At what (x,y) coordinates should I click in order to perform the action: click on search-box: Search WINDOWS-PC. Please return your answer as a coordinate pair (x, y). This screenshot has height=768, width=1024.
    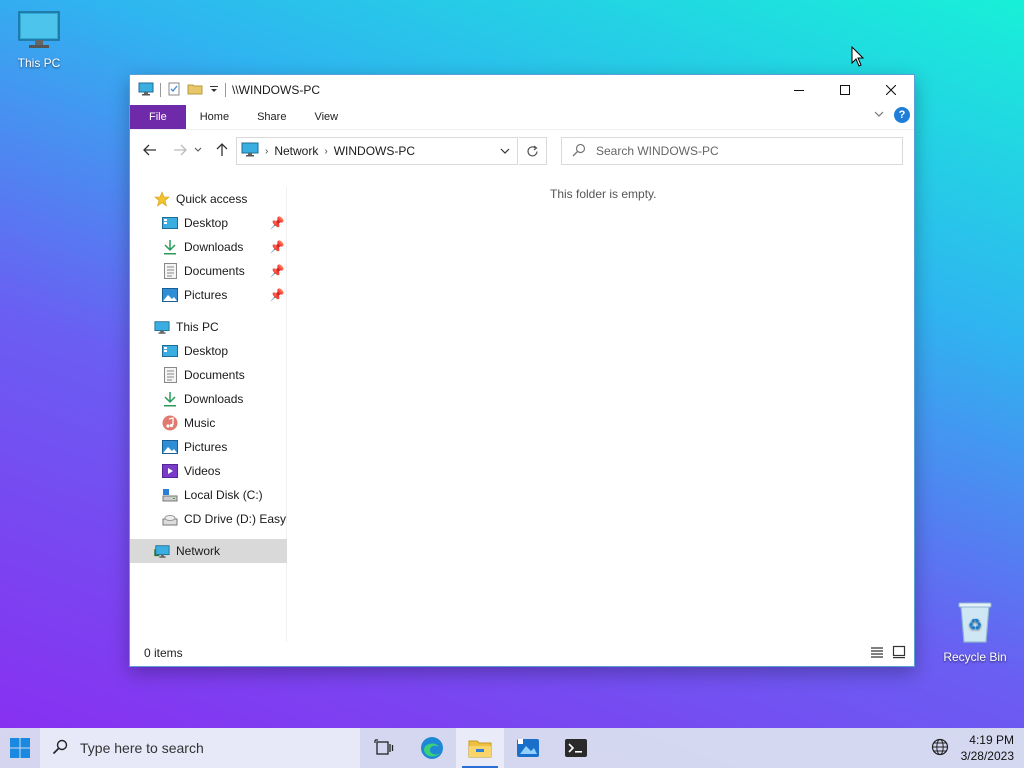
    Looking at the image, I should click on (732, 151).